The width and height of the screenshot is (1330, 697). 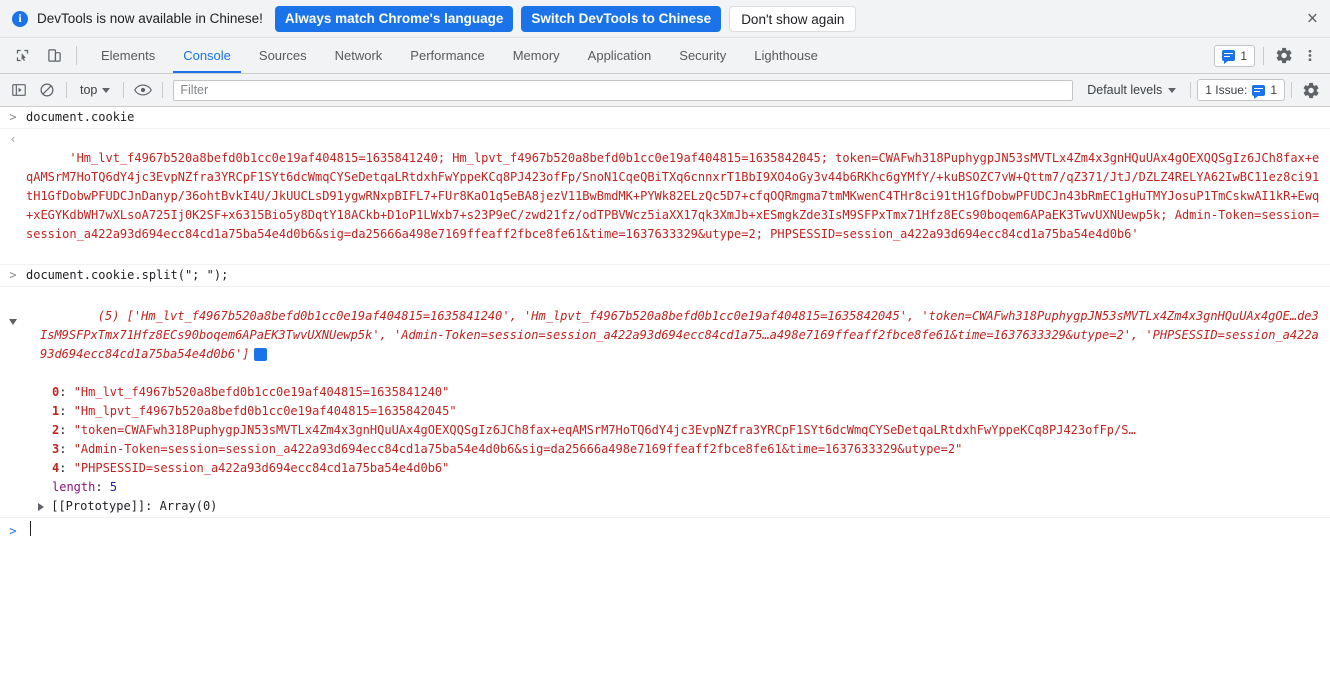 What do you see at coordinates (41, 506) in the screenshot?
I see `chevron-right-icon` at bounding box center [41, 506].